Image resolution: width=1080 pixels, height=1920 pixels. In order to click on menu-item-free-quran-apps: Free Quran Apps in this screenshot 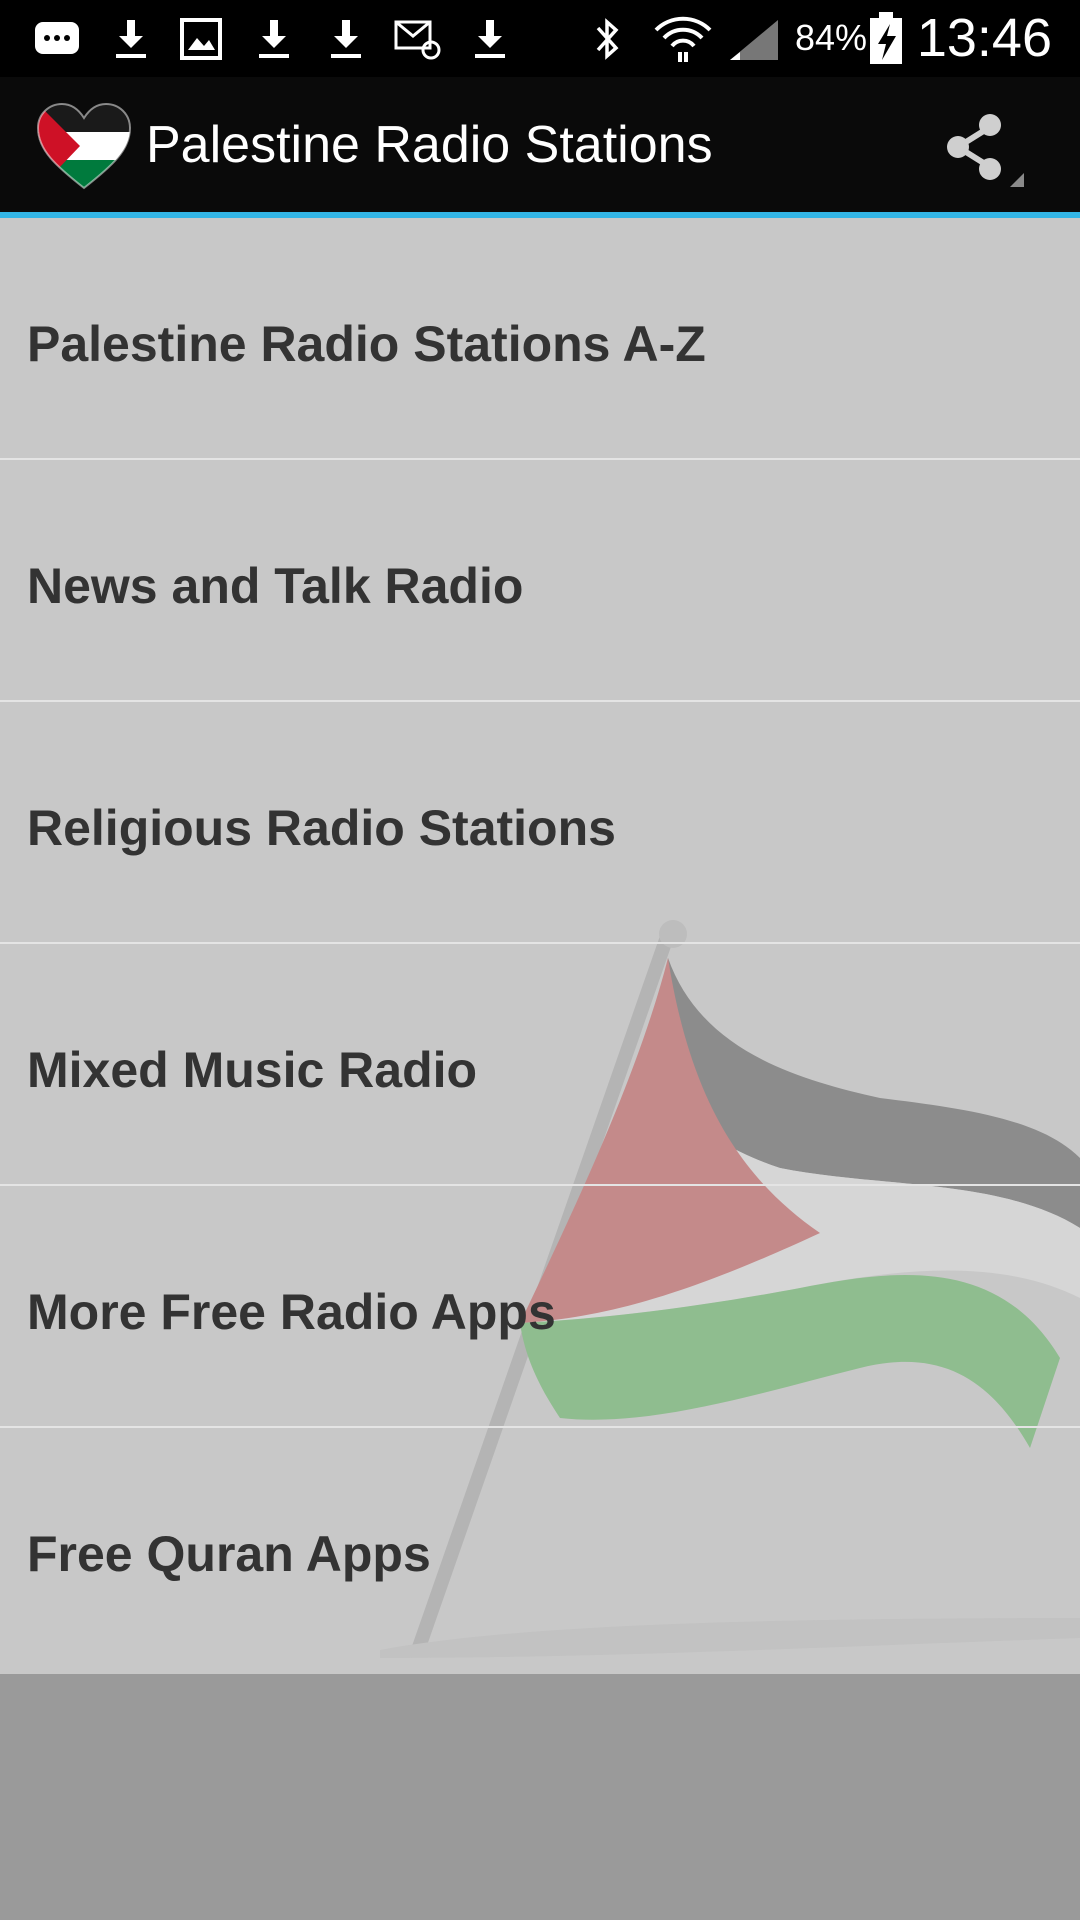, I will do `click(540, 1549)`.